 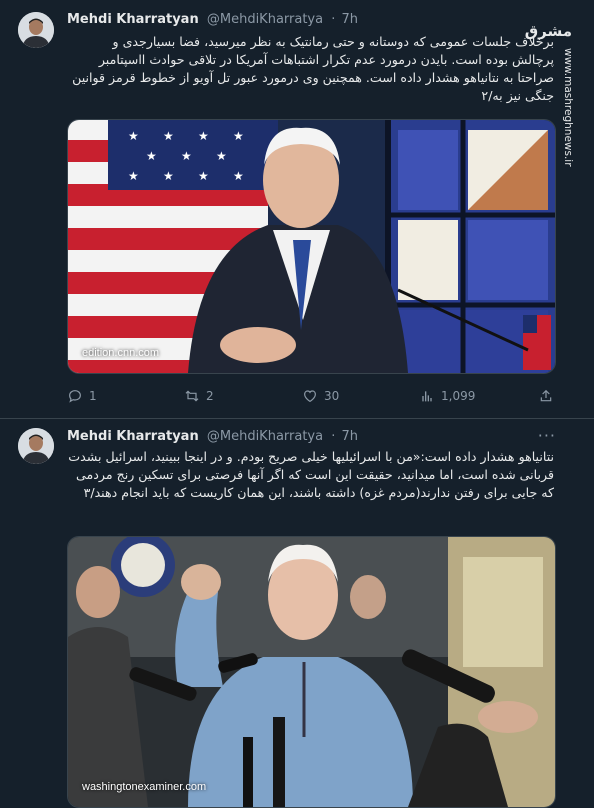 I want to click on views-count: 1,099, so click(x=458, y=396).